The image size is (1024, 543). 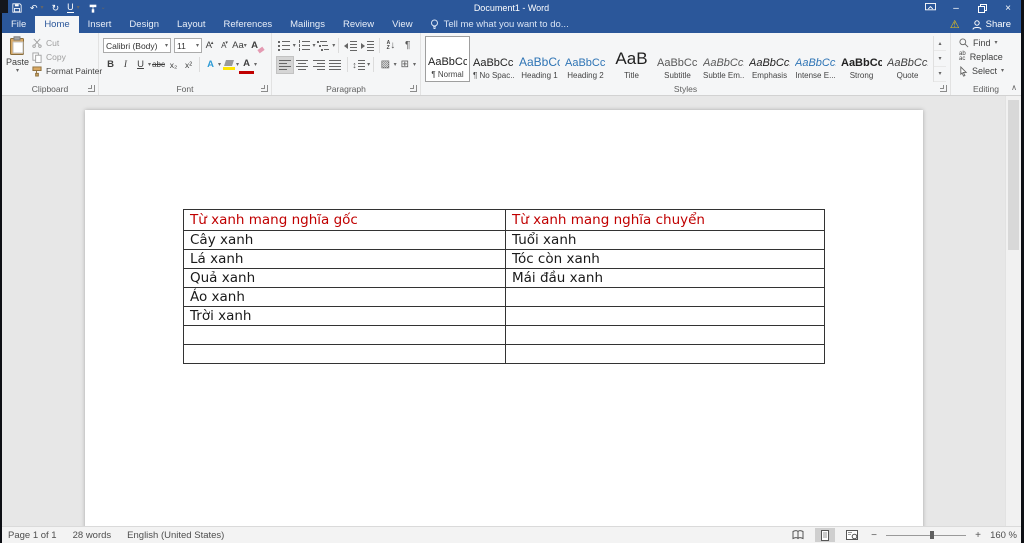 What do you see at coordinates (188, 64) in the screenshot?
I see `superscript-button: x²` at bounding box center [188, 64].